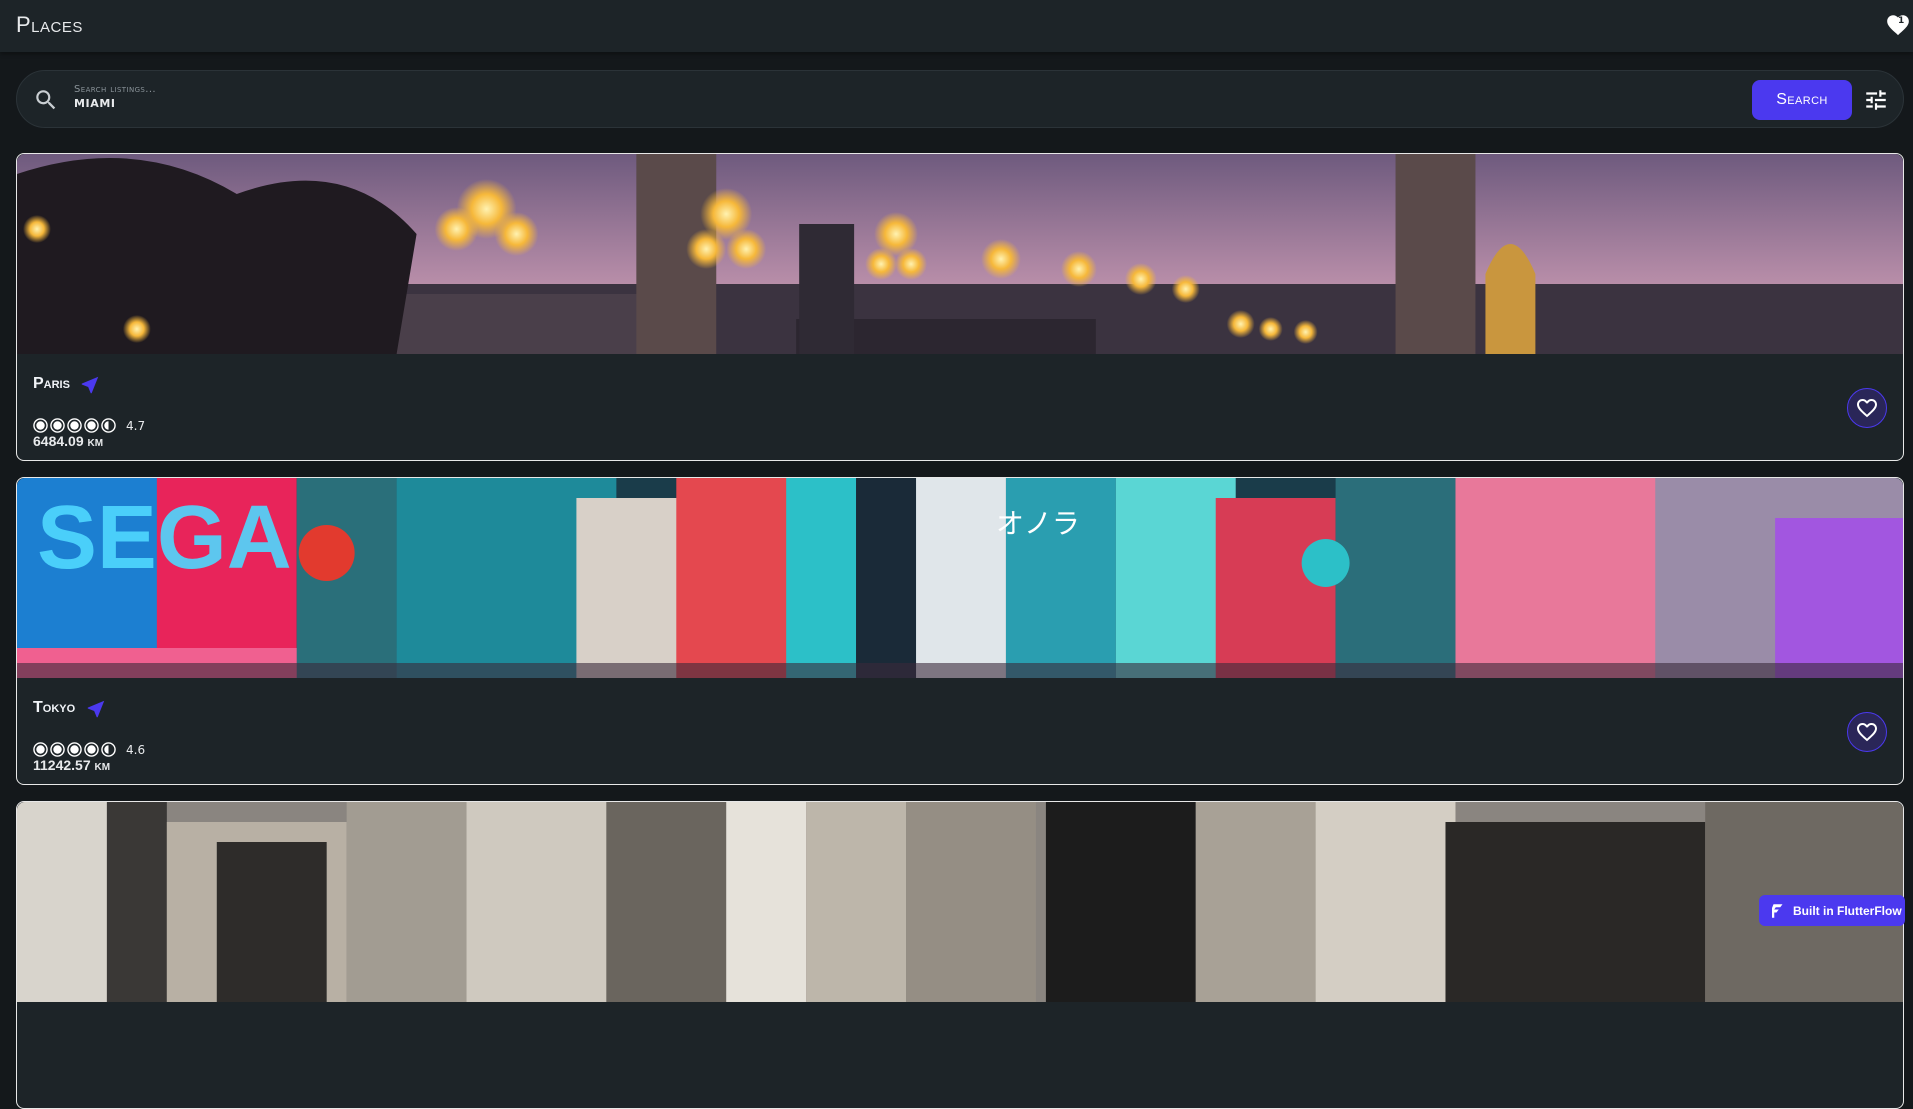 This screenshot has height=1109, width=1913. I want to click on sliders-icon, so click(1876, 100).